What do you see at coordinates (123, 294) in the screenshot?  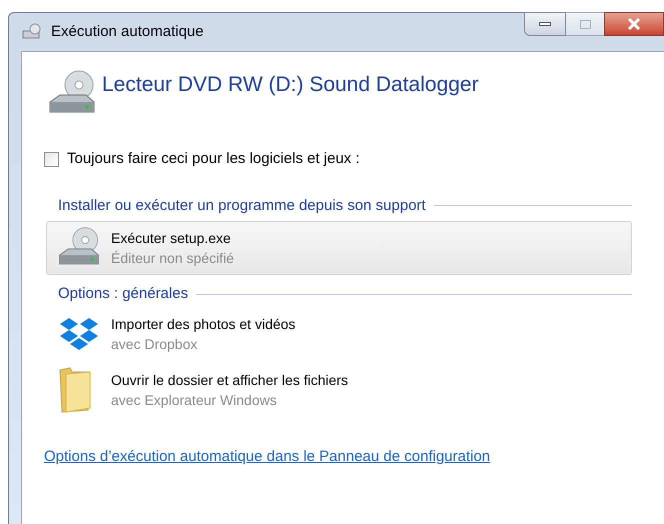 I see `section-heading: Options : générales` at bounding box center [123, 294].